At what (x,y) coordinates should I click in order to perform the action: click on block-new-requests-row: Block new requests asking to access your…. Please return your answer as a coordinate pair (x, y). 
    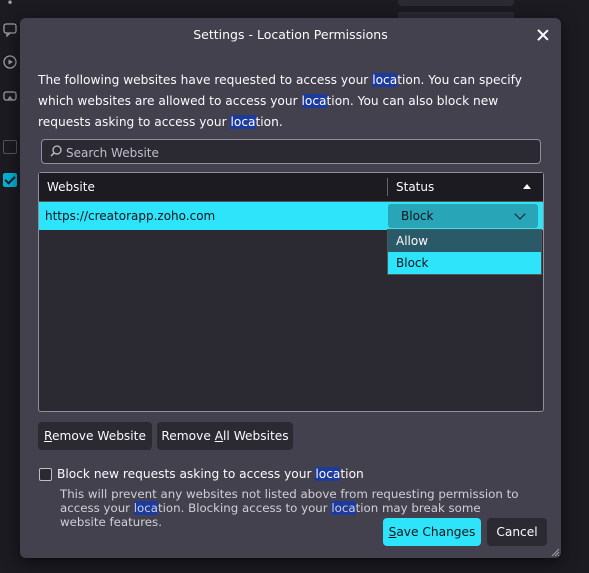
    Looking at the image, I should click on (288, 476).